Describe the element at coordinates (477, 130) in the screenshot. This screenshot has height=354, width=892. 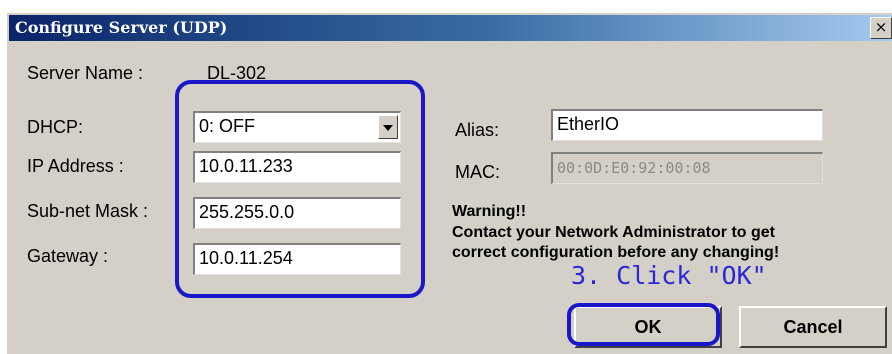
I see `alias-label: Alias:` at that location.